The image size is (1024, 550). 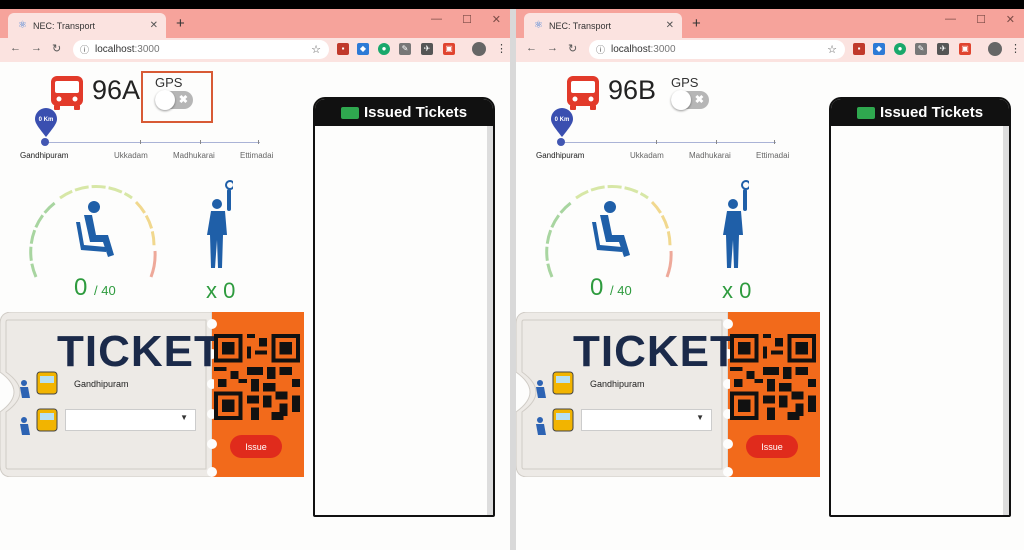 I want to click on gps-highlight-box, so click(x=177, y=97).